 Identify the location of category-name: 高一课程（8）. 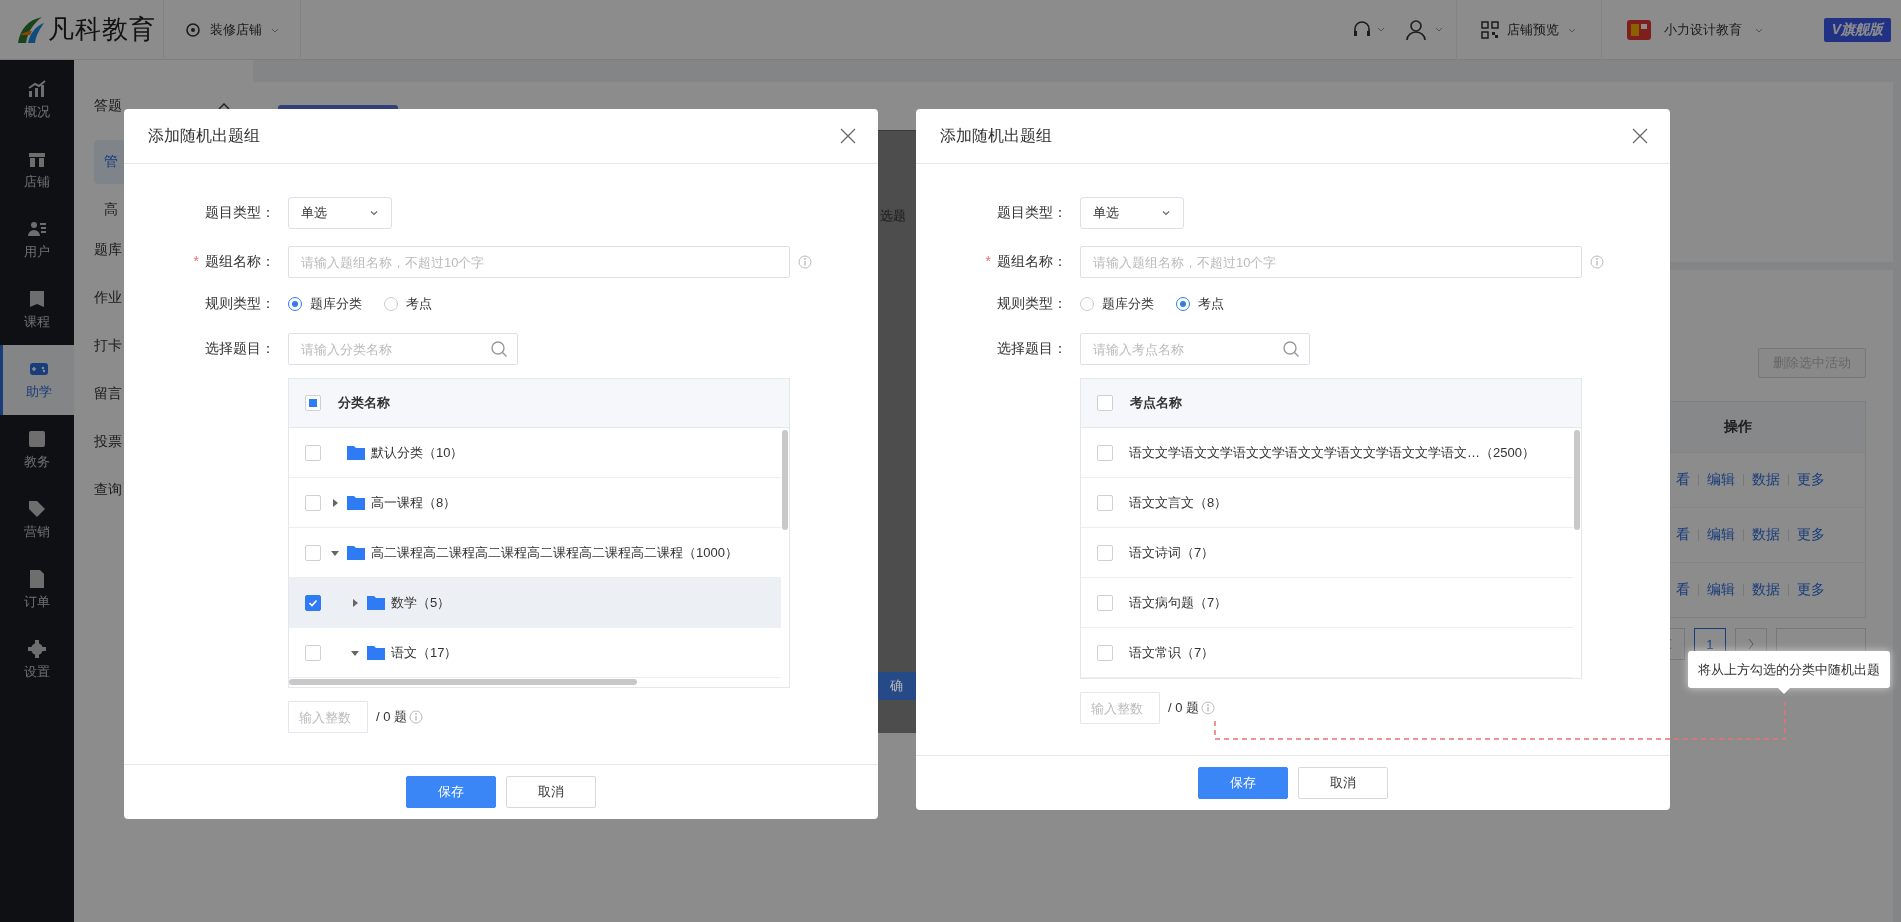
(414, 502).